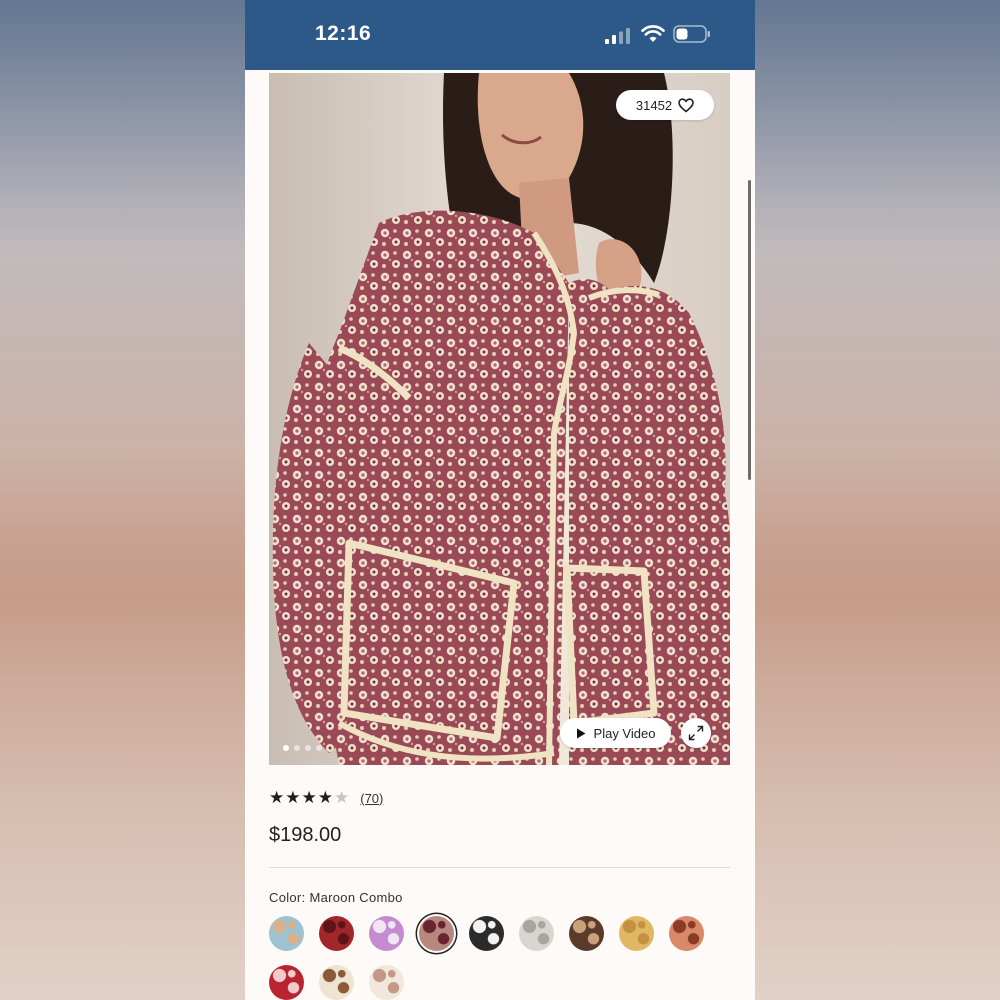 The width and height of the screenshot is (1000, 1000). Describe the element at coordinates (686, 933) in the screenshot. I see `color-swatch-rust-floral` at that location.